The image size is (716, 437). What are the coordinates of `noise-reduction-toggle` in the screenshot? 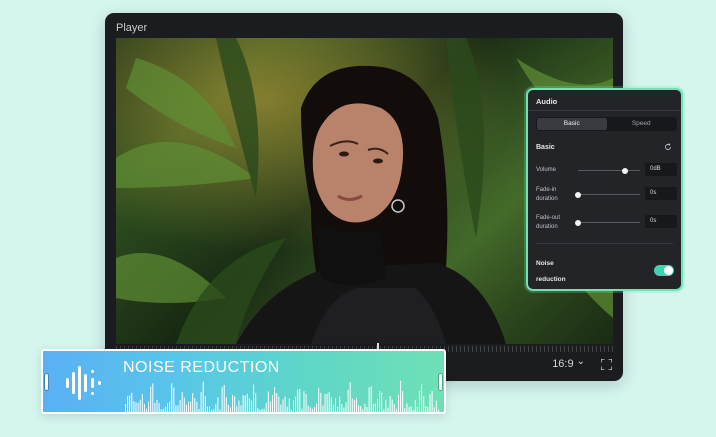 It's located at (664, 270).